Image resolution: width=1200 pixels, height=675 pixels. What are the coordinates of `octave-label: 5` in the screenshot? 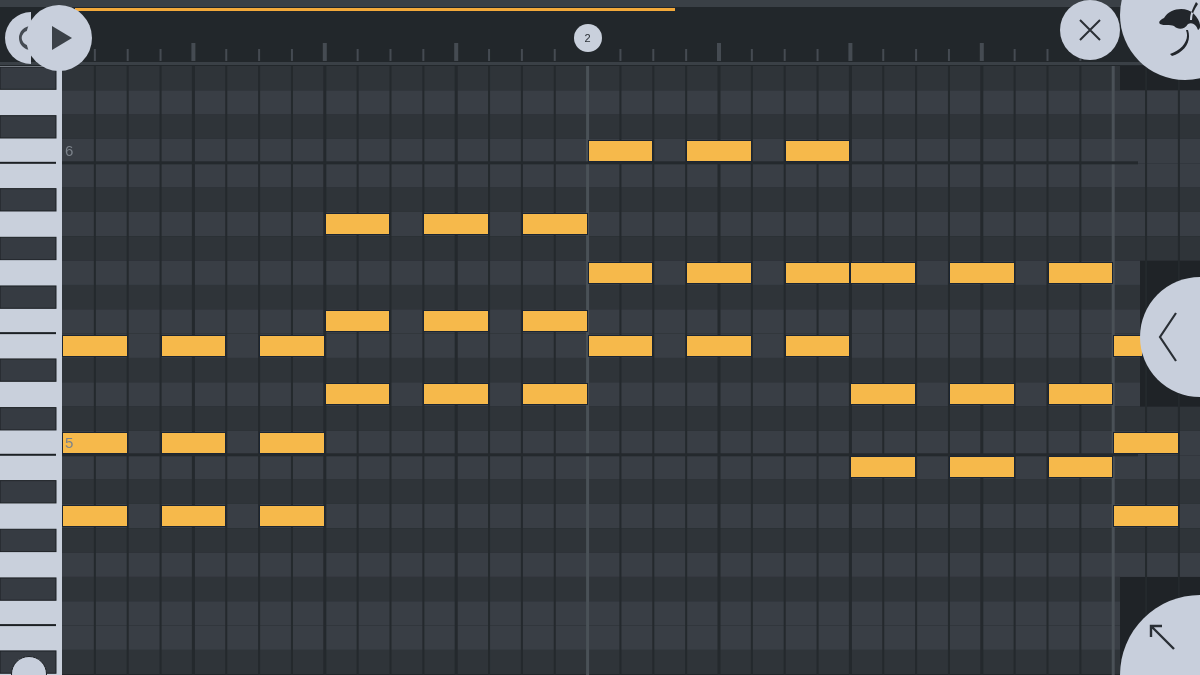 It's located at (69, 442).